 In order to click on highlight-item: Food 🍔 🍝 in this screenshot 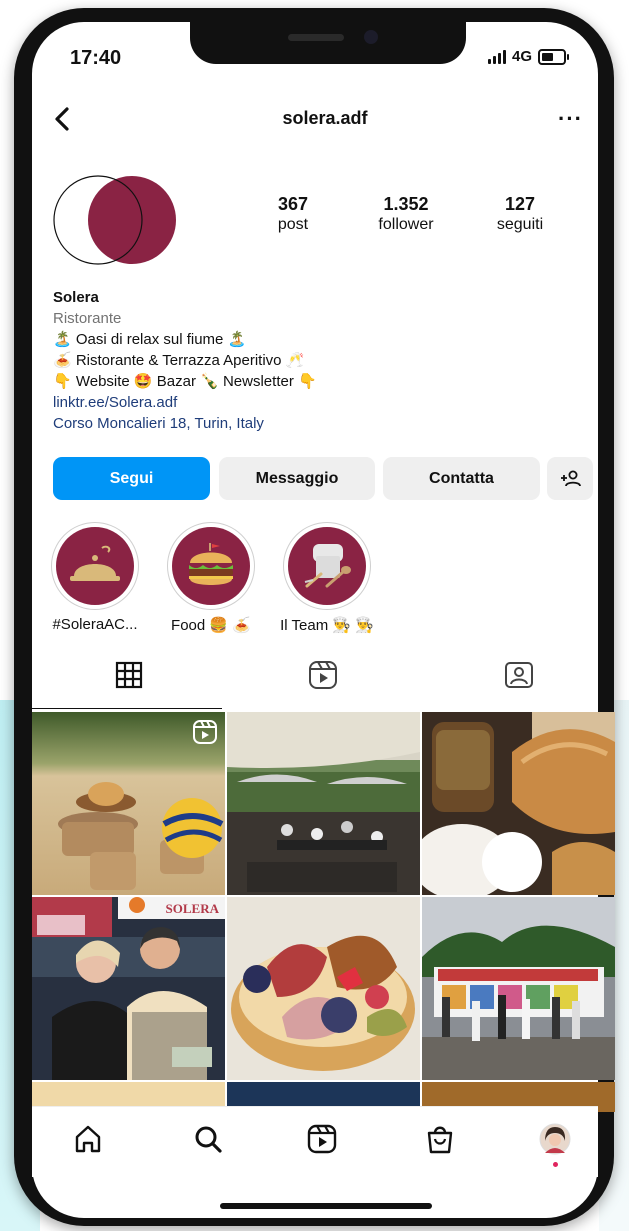, I will do `click(211, 578)`.